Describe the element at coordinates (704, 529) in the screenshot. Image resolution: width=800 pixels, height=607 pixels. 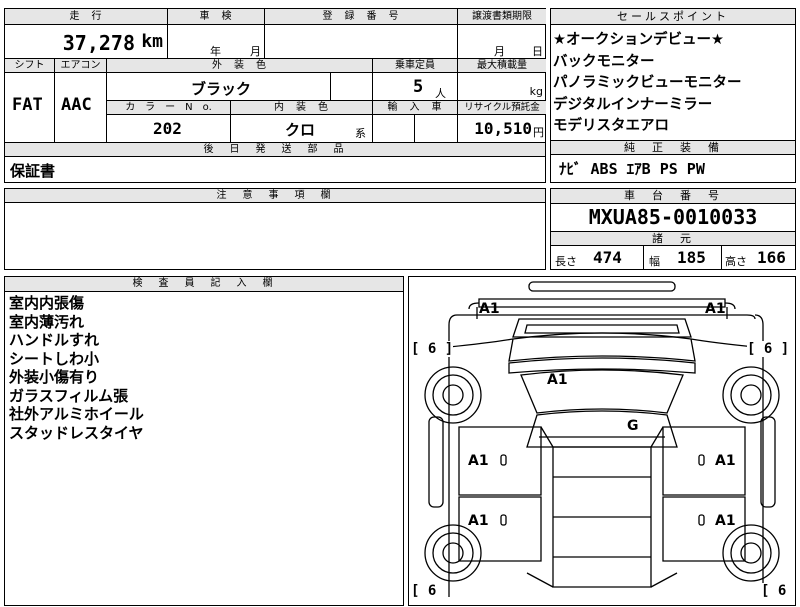
I see `door-rear-right` at that location.